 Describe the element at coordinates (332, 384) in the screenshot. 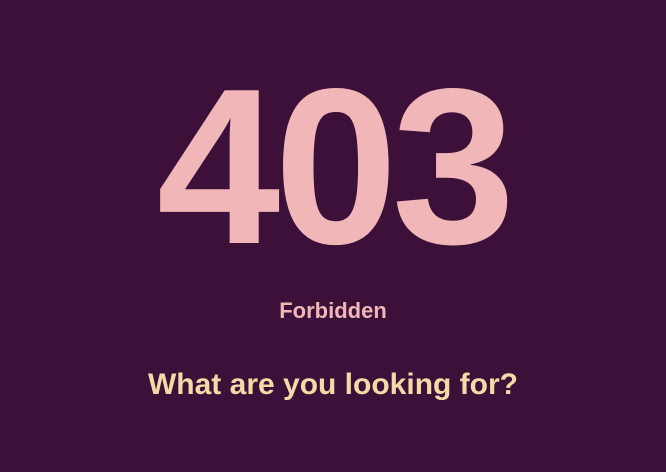

I see `error-message: What are you looking for?` at that location.